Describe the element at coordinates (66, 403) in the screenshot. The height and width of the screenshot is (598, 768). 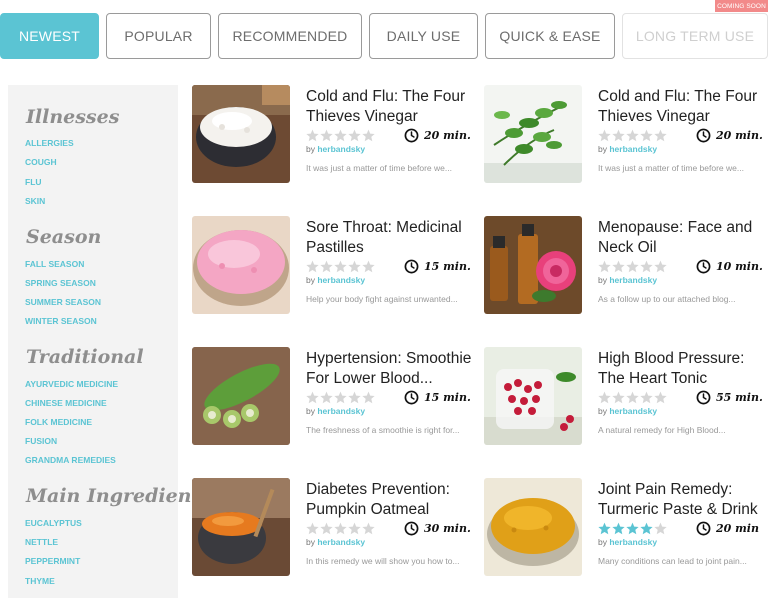
I see `sidebar-link-chinese-medicine: CHINESE MEDICINE` at that location.